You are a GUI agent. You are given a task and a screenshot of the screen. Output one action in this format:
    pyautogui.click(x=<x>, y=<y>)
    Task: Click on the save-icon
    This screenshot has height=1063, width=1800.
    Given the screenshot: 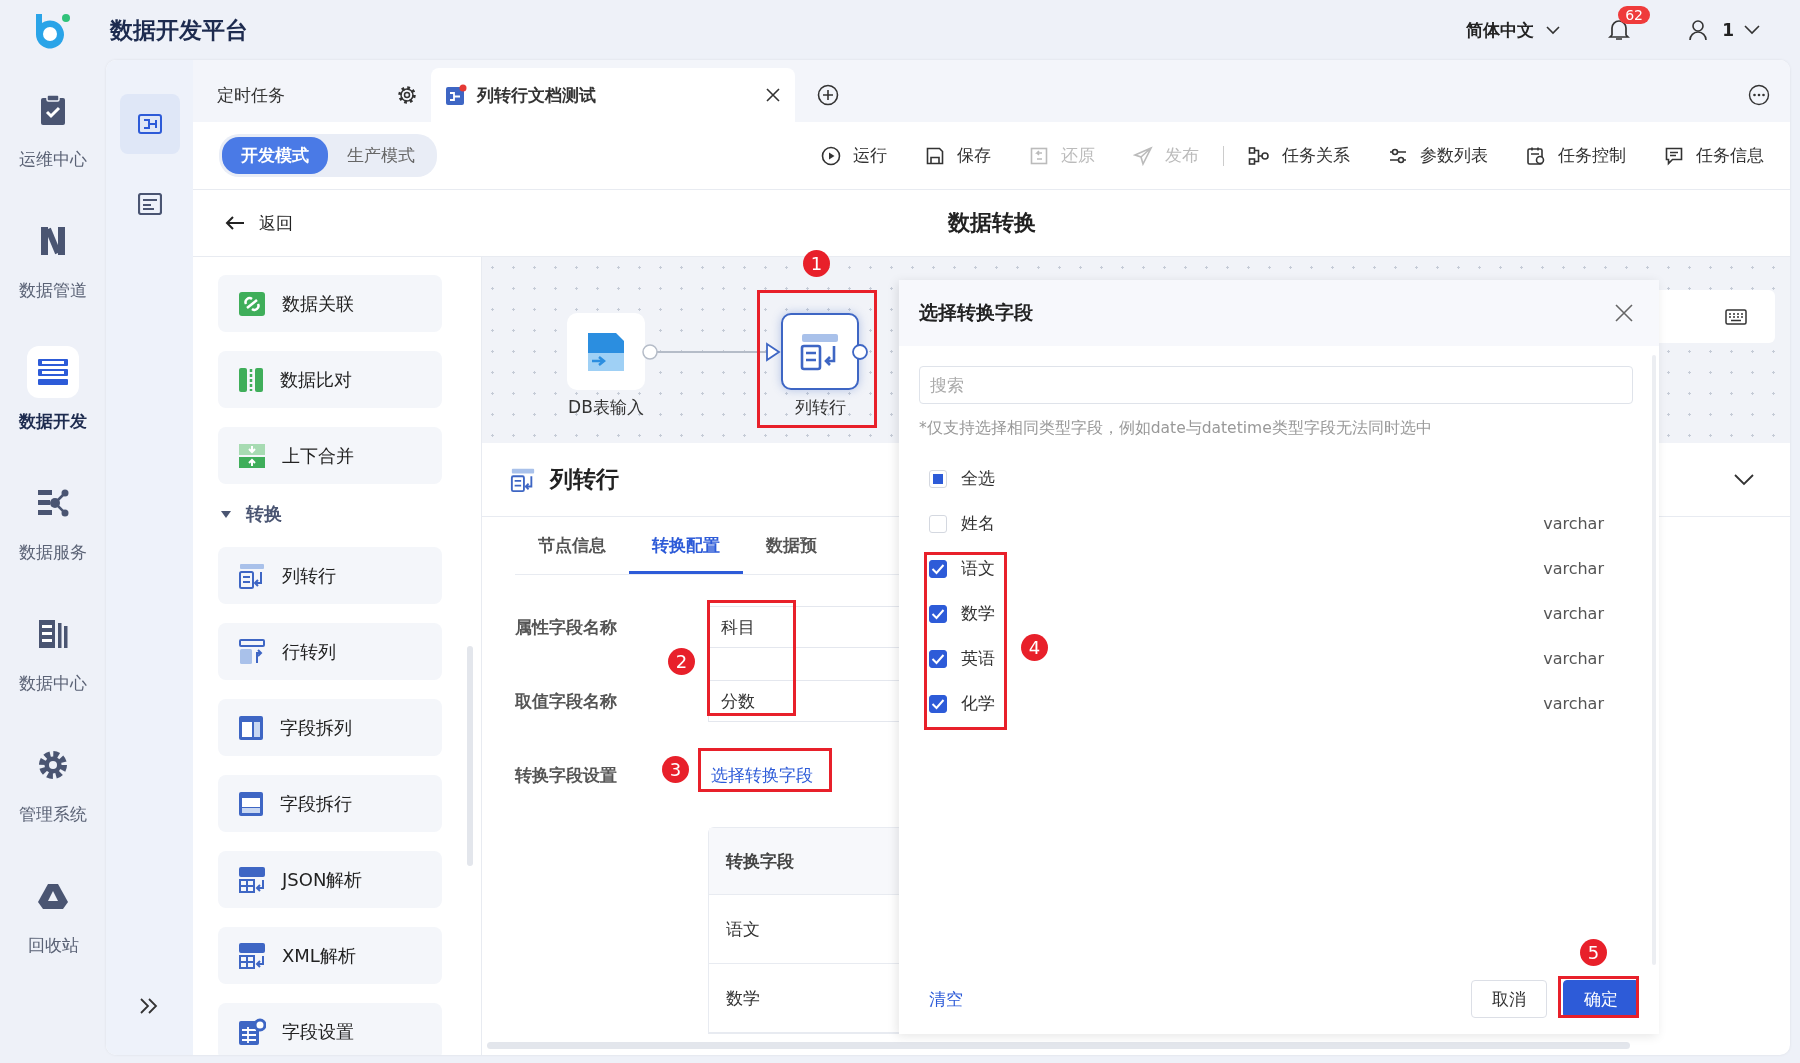 What is the action you would take?
    pyautogui.click(x=935, y=155)
    